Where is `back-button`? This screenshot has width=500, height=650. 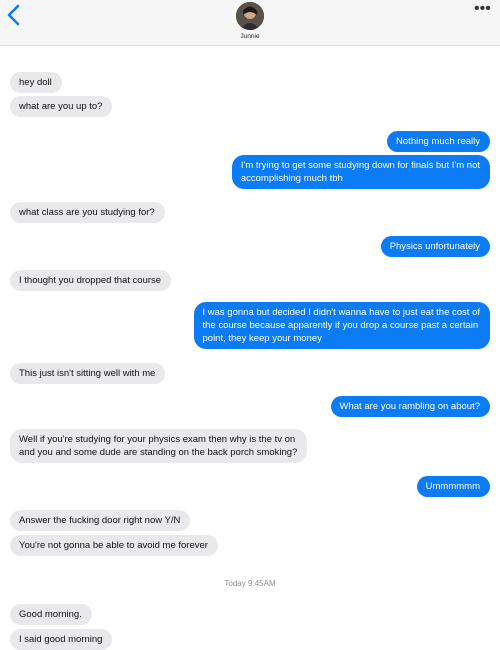 back-button is located at coordinates (14, 15).